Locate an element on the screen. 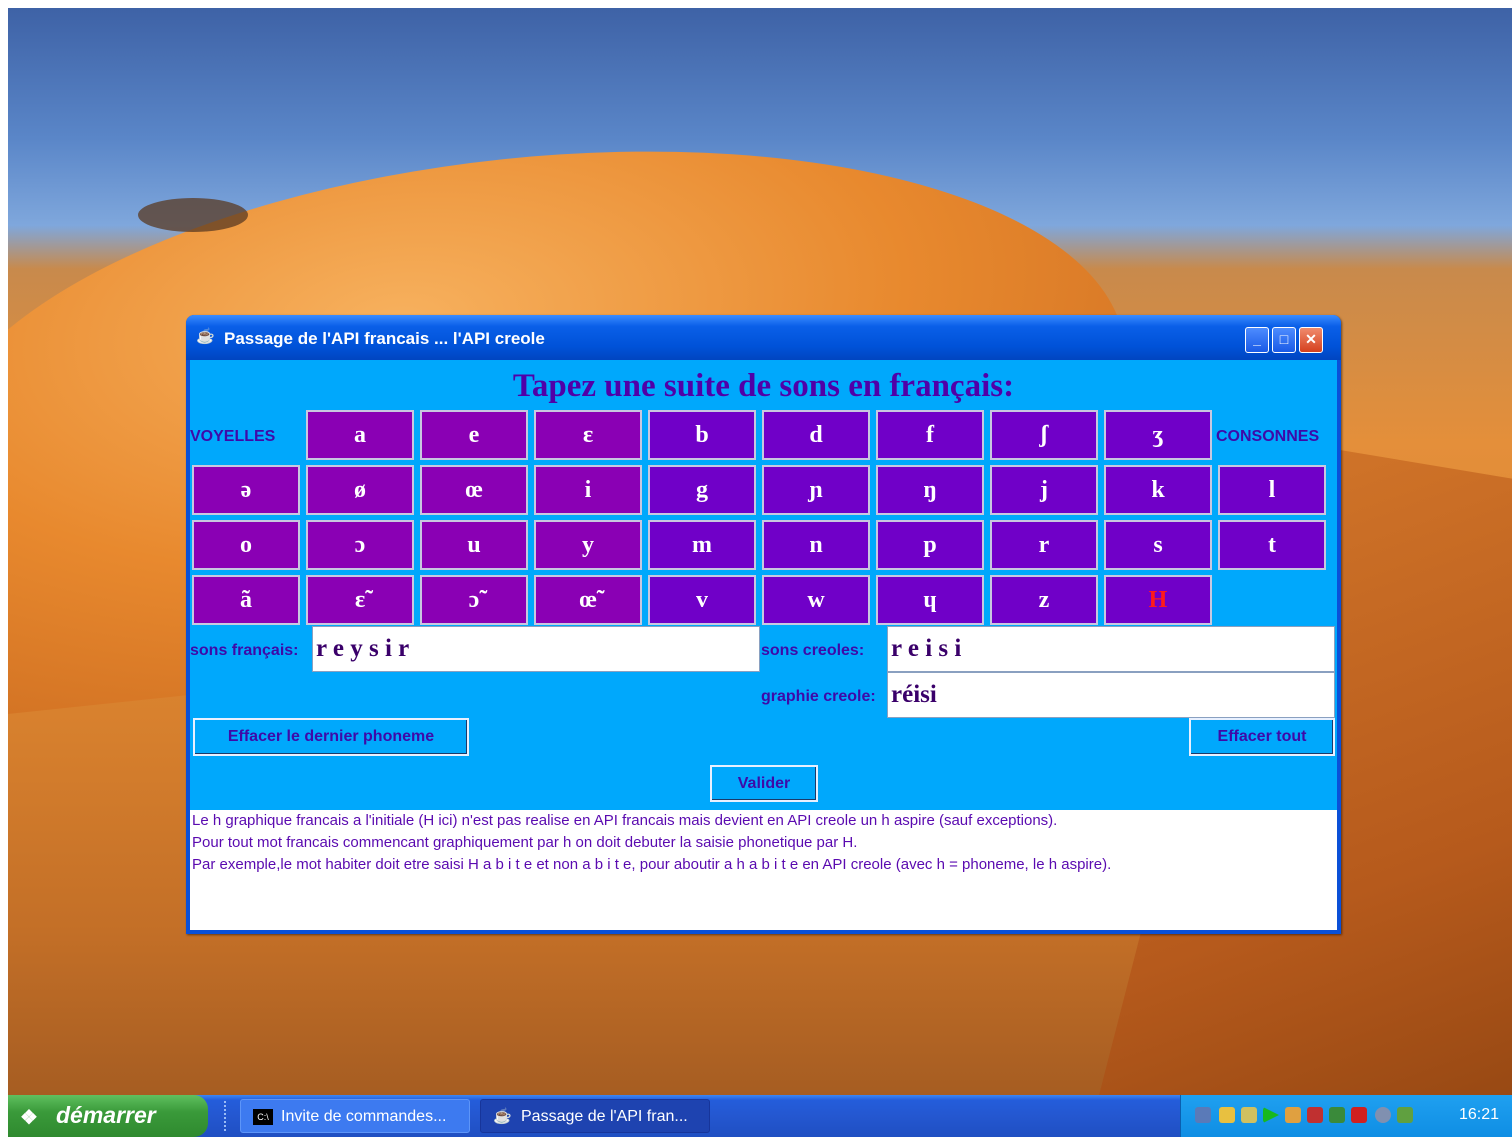 The image size is (1512, 1137). key-oe-nasal: œ̃ is located at coordinates (588, 600).